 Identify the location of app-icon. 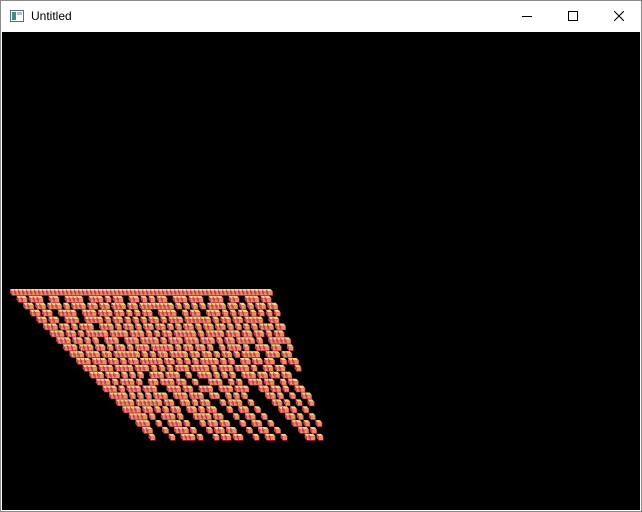
(17, 15).